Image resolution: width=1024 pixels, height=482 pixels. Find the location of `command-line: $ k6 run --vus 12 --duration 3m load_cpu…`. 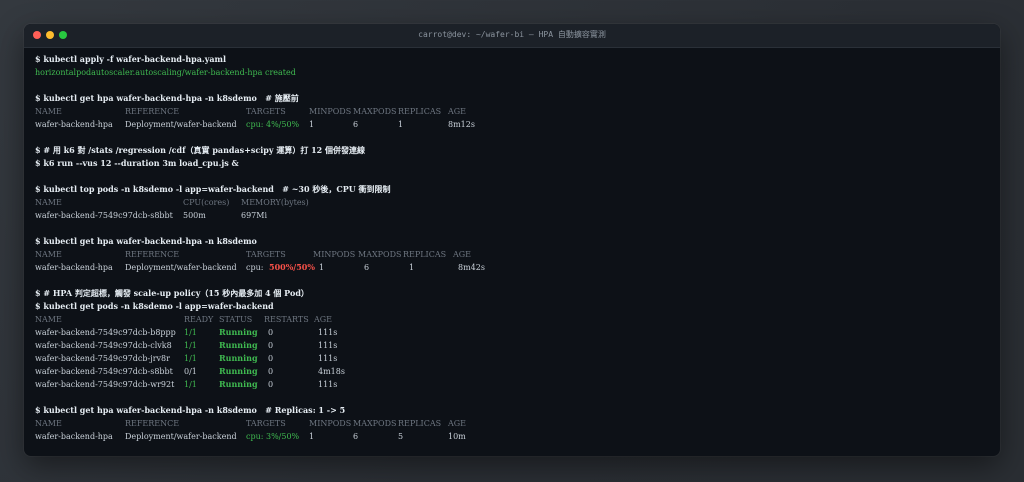

command-line: $ k6 run --vus 12 --duration 3m load_cpu… is located at coordinates (137, 163).